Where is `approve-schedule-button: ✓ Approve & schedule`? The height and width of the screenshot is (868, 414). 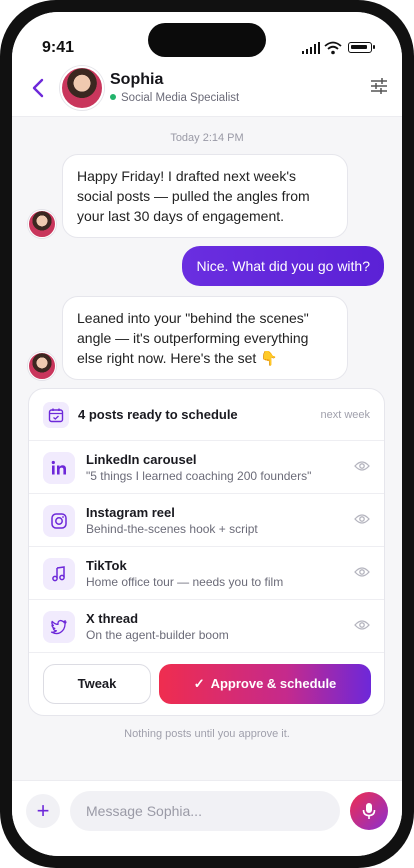
approve-schedule-button: ✓ Approve & schedule is located at coordinates (265, 684).